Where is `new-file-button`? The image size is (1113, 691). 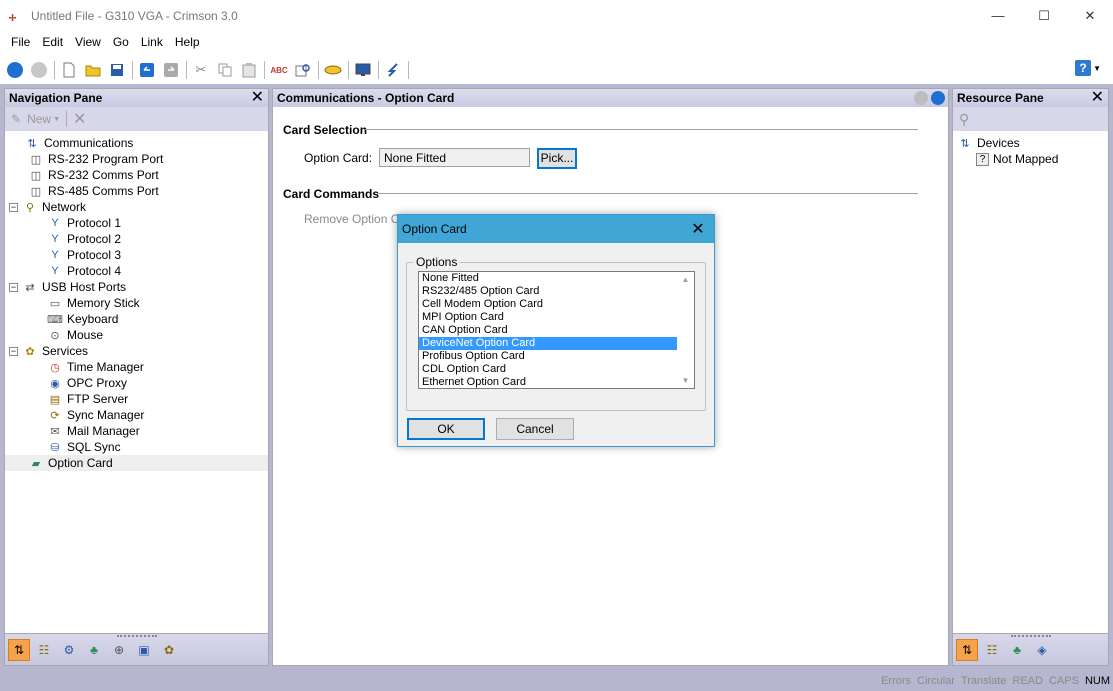 new-file-button is located at coordinates (69, 70).